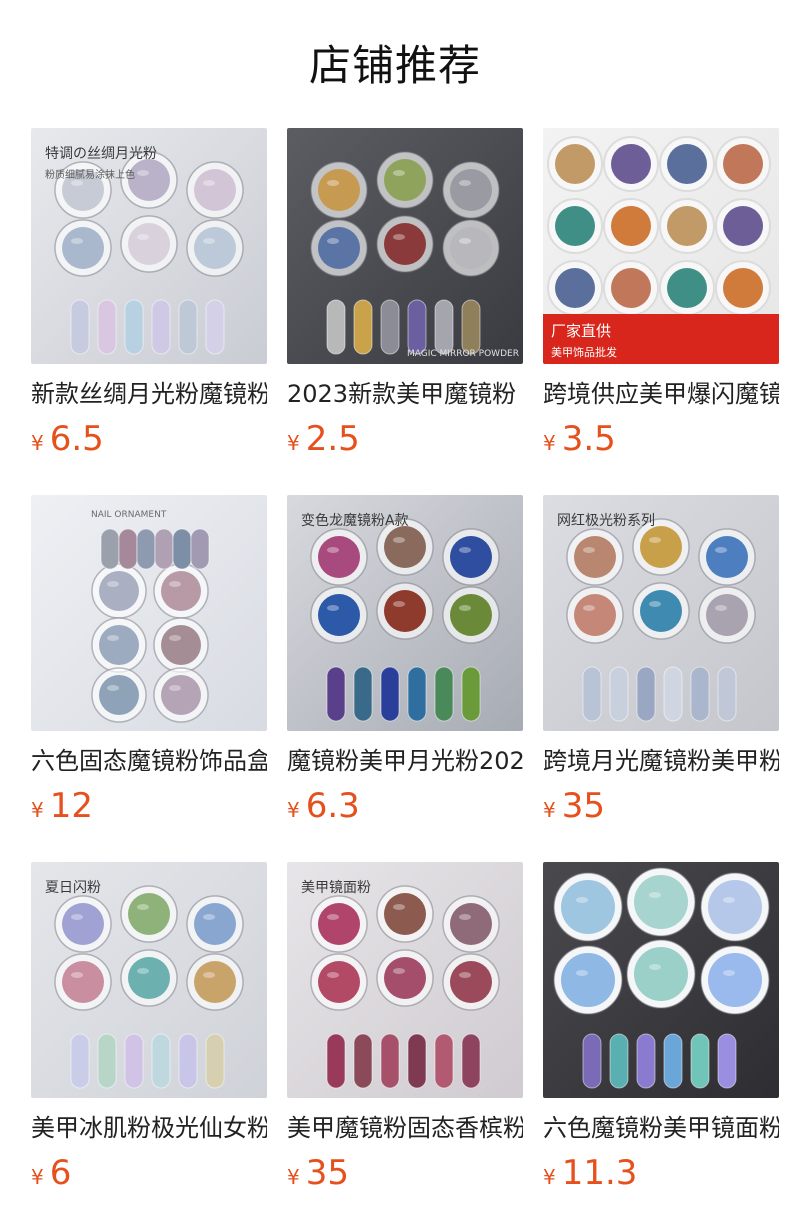  Describe the element at coordinates (405, 439) in the screenshot. I see `product-price: ¥2.5` at that location.